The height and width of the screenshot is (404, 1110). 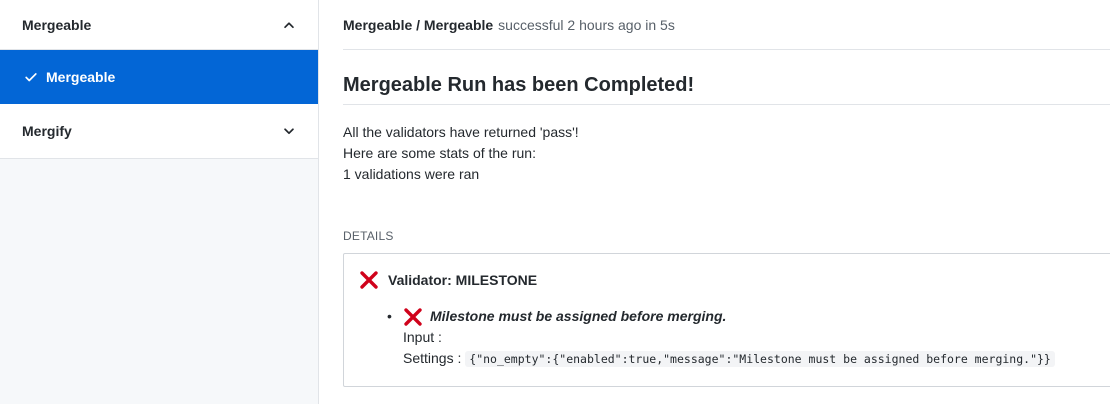 I want to click on summary-line: 1 validations were ran, so click(x=411, y=174).